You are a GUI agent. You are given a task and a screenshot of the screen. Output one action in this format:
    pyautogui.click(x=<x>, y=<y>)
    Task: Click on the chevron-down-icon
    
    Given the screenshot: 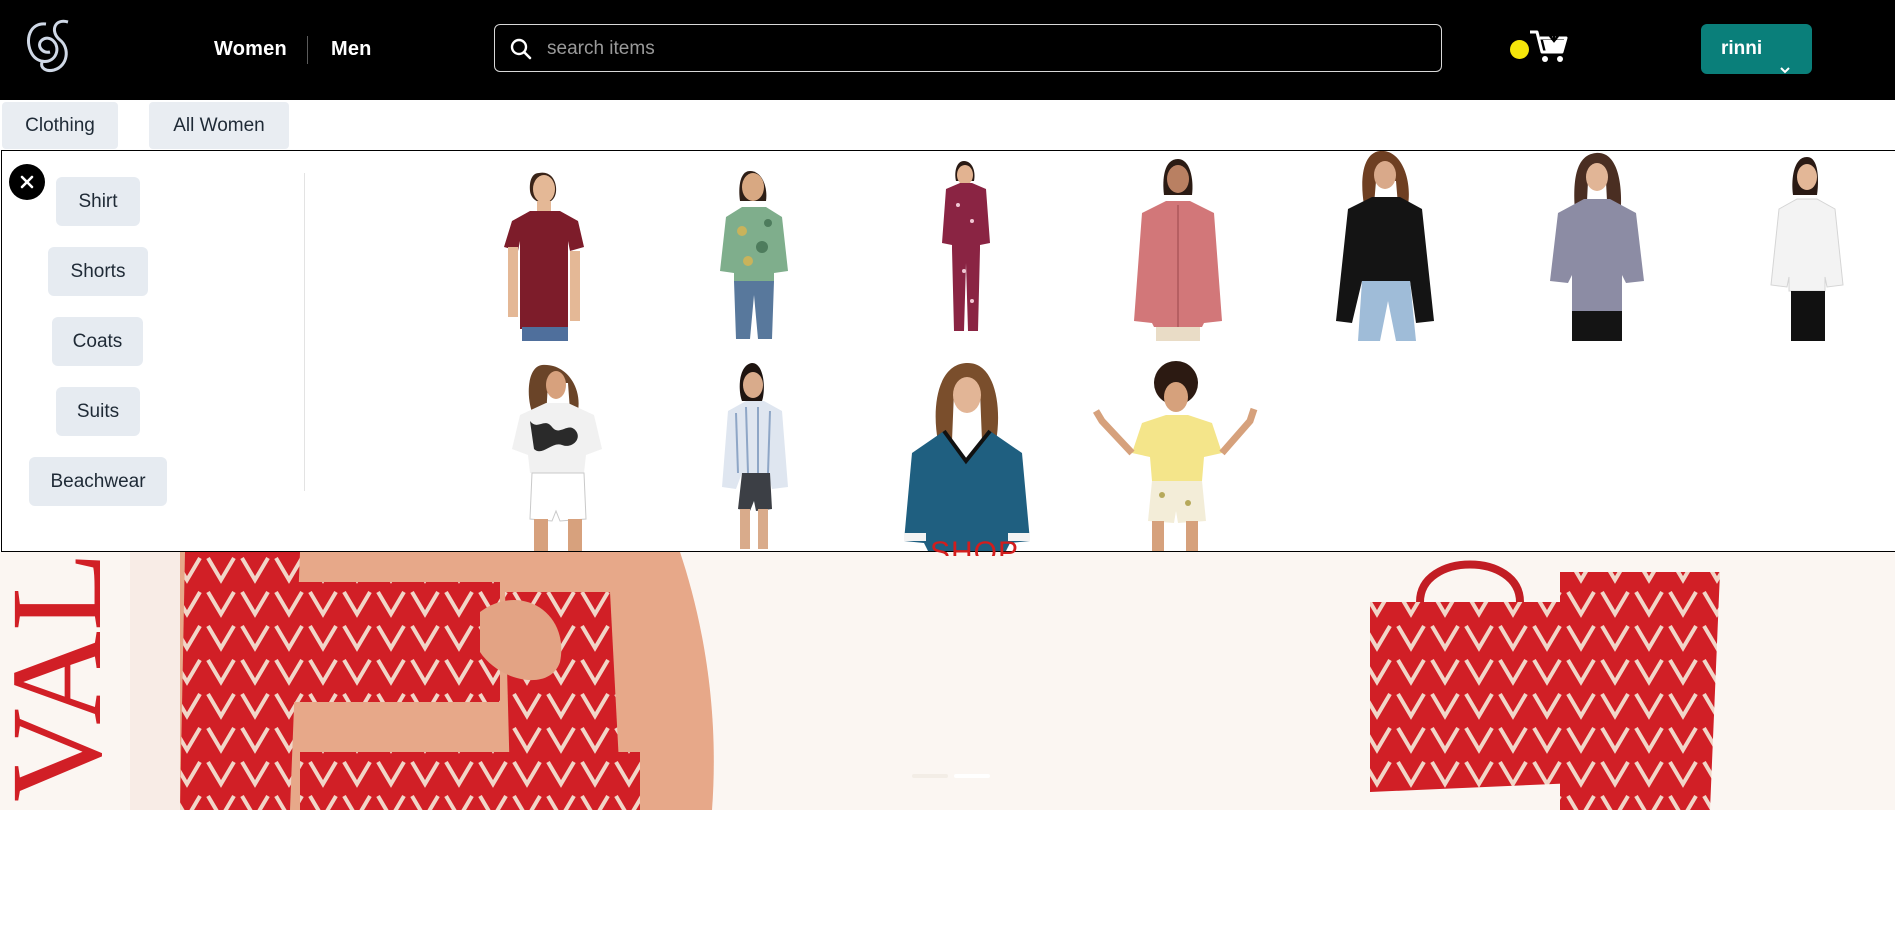 What is the action you would take?
    pyautogui.click(x=1785, y=59)
    